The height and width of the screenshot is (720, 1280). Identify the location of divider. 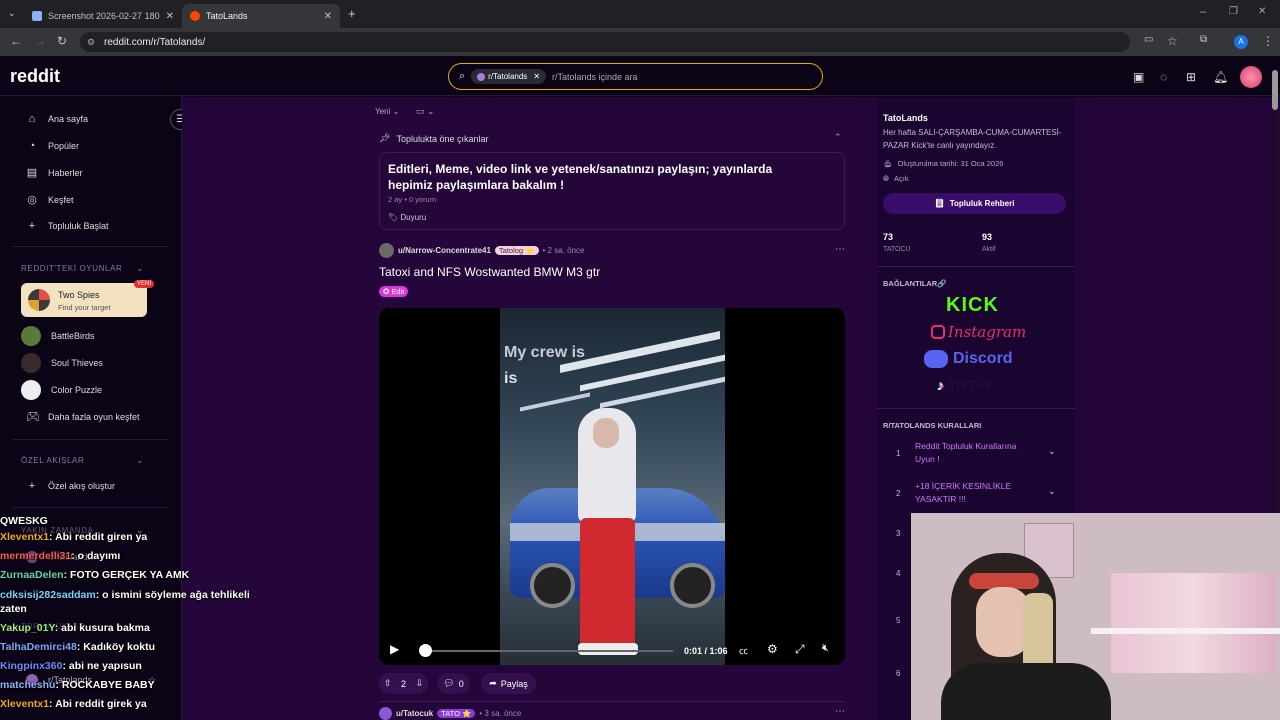
(90, 246).